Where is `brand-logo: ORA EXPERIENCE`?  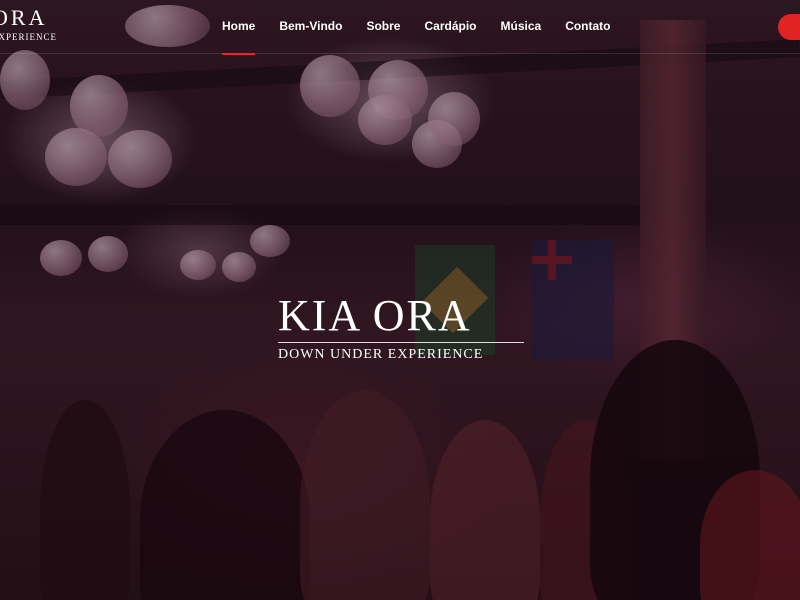
brand-logo: ORA EXPERIENCE is located at coordinates (28, 24).